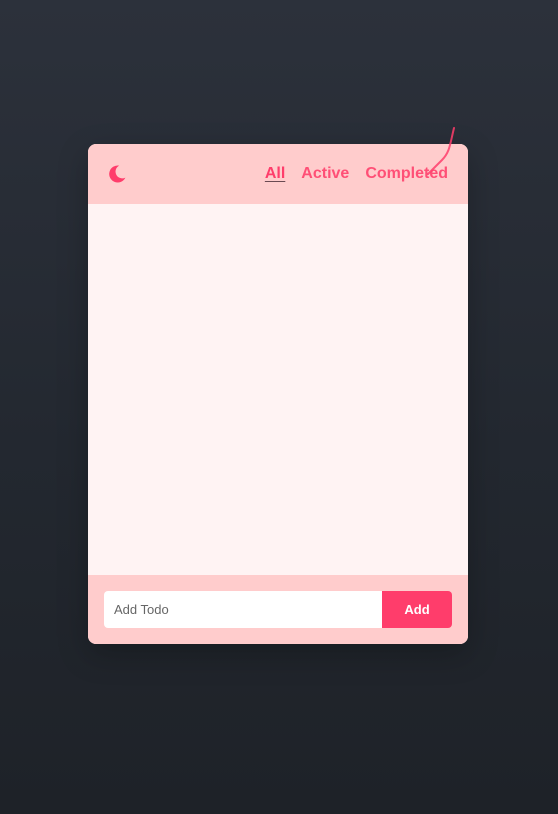 The width and height of the screenshot is (558, 814). I want to click on moon-icon, so click(117, 174).